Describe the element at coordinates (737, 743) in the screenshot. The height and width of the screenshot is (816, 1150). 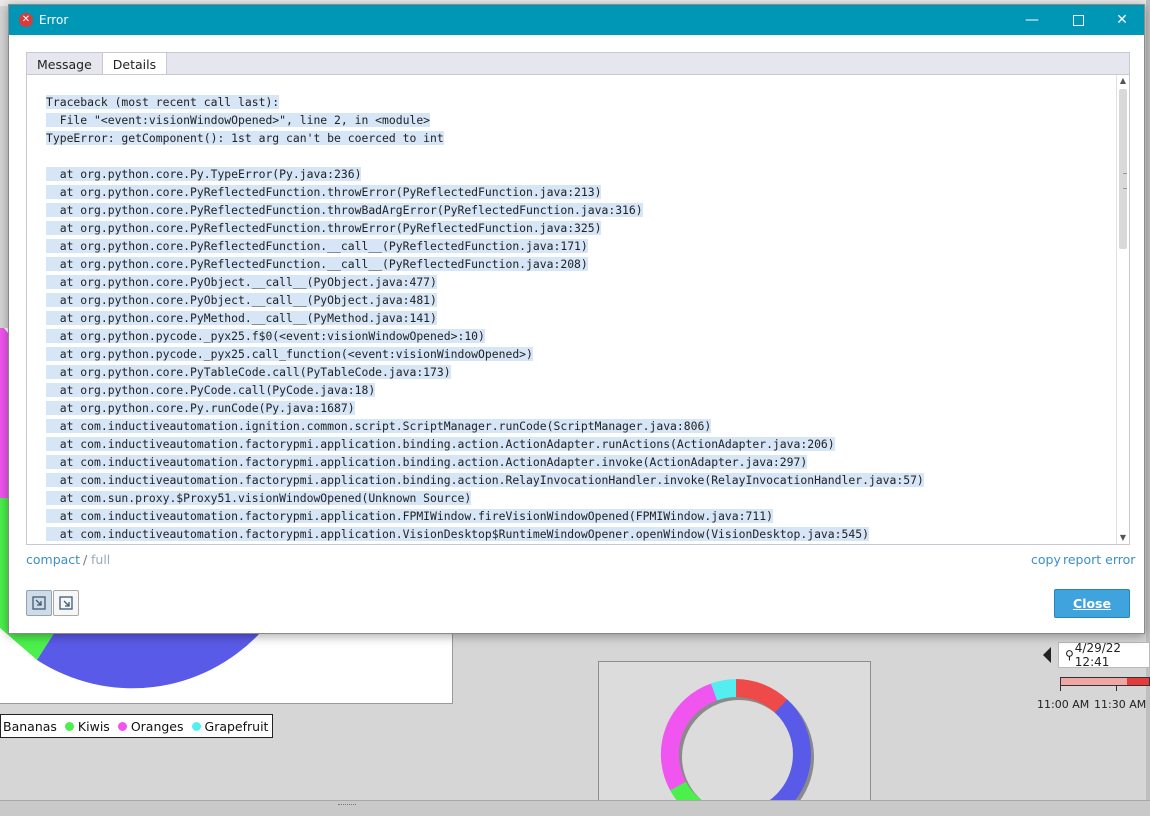
I see `background-donut-chart` at that location.